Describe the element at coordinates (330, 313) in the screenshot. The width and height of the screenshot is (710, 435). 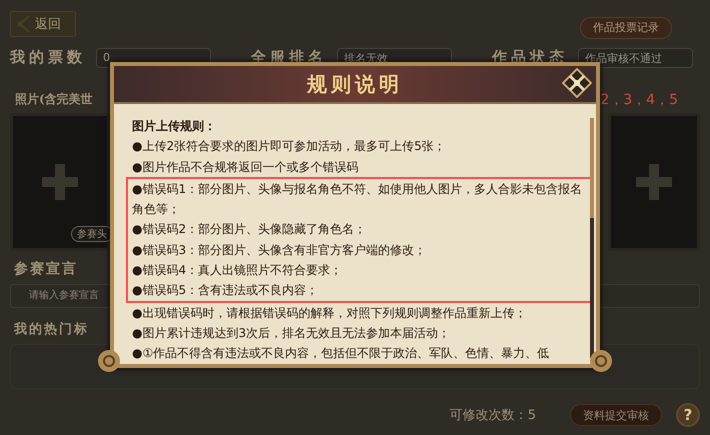
I see `rule-text: ●出现错误码时，请根据错误码的解释，对照下列规则调整作品重新上传；` at that location.